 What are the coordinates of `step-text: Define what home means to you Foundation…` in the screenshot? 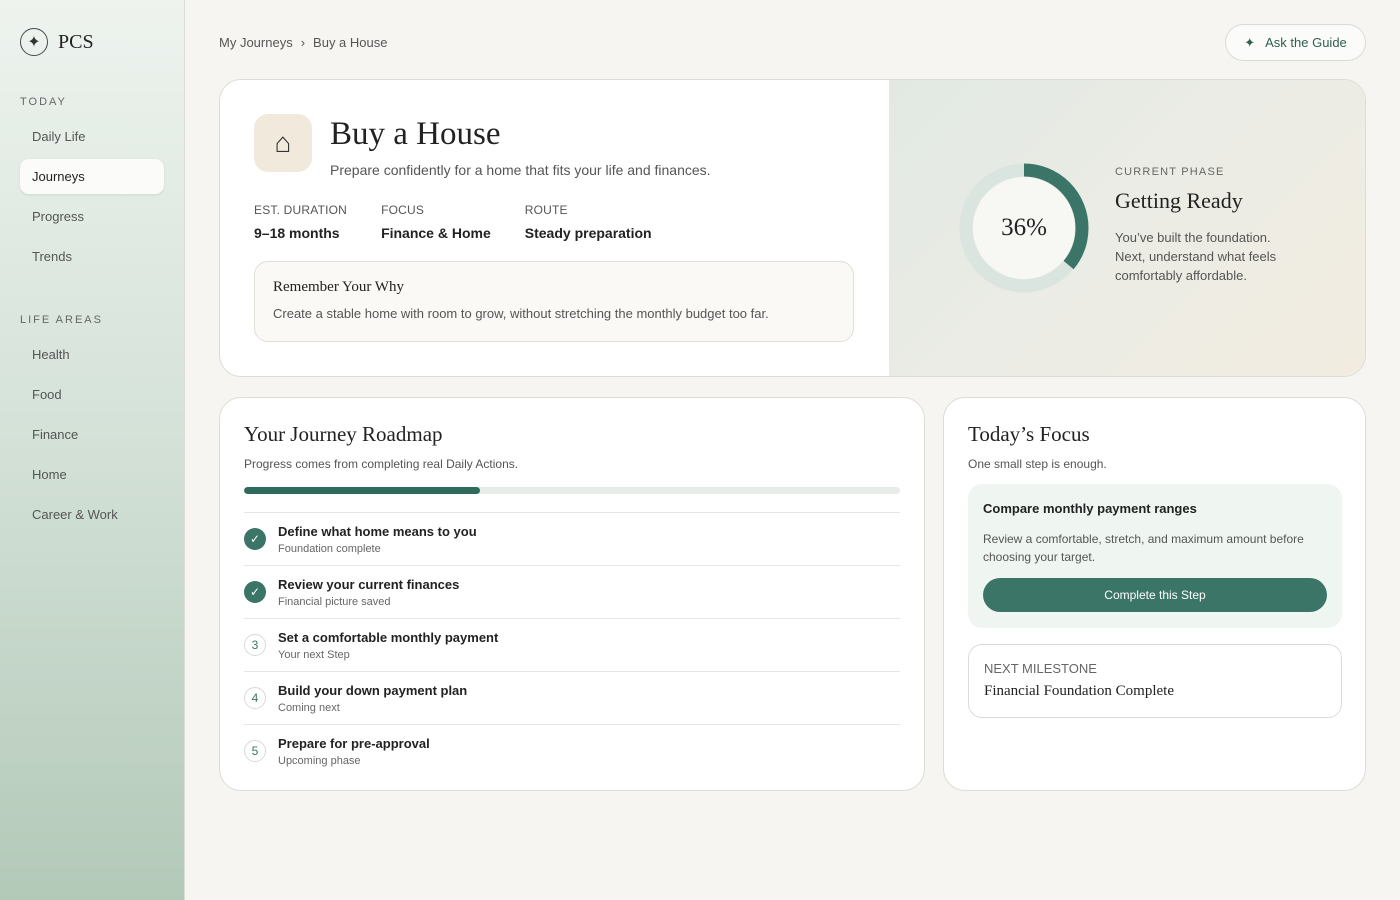 It's located at (377, 539).